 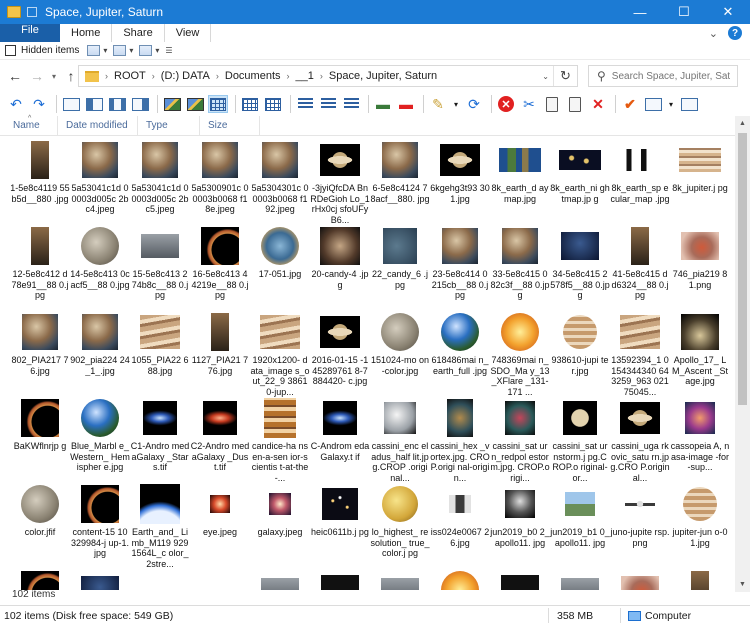 I want to click on column-type: Type, so click(x=169, y=125).